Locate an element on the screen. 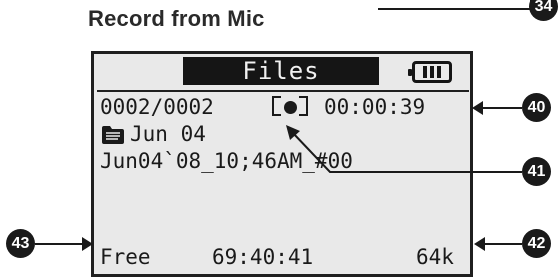 This screenshot has height=277, width=558. elapsed-time: 00:00:39 is located at coordinates (375, 107).